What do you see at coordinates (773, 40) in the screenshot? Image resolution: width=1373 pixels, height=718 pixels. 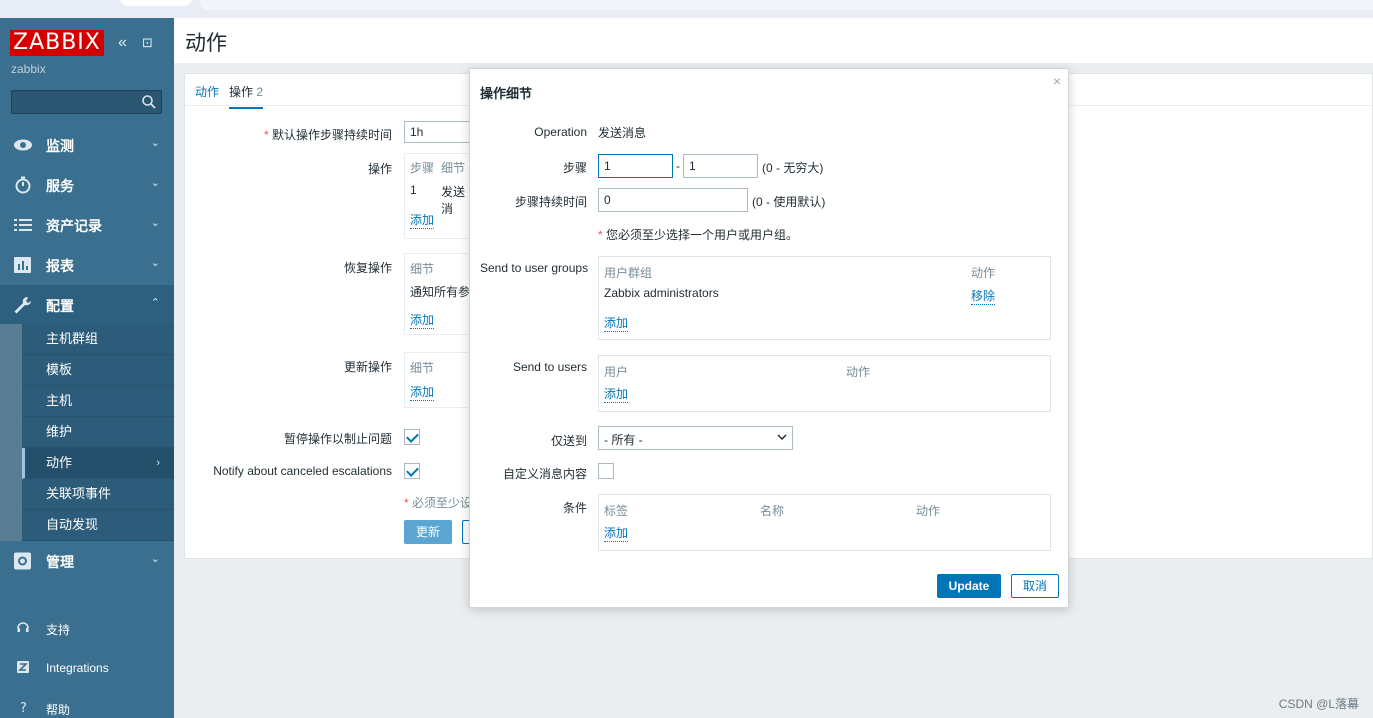 I see `page-header: 动作` at bounding box center [773, 40].